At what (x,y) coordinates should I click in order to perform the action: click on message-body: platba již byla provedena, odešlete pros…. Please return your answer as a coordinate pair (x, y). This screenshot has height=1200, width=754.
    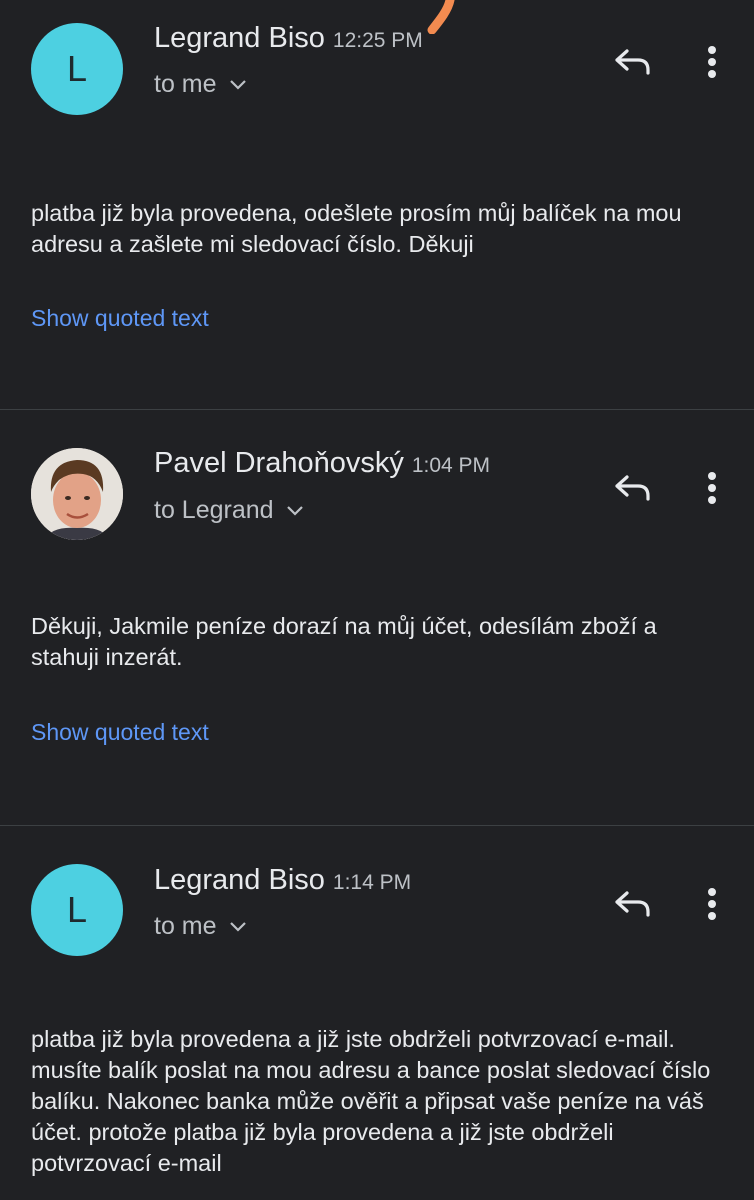
    Looking at the image, I should click on (356, 228).